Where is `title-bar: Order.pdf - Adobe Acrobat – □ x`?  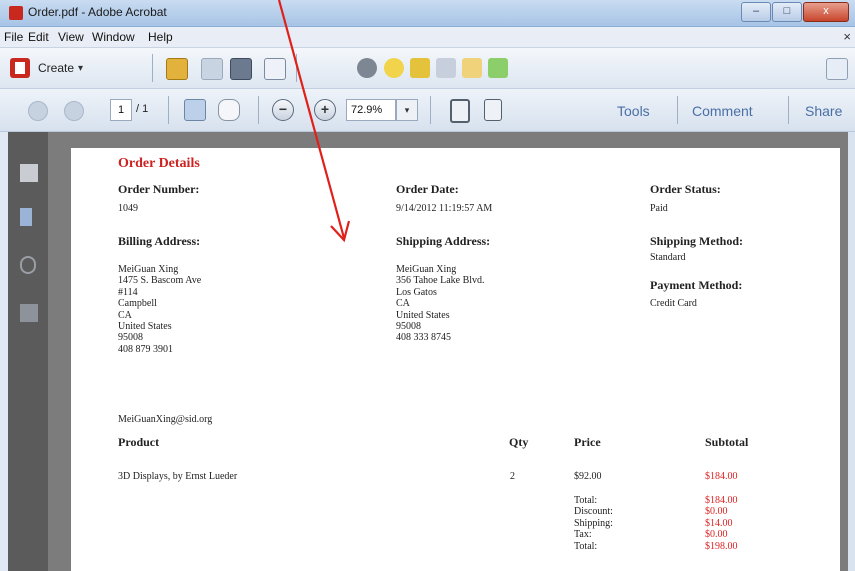
title-bar: Order.pdf - Adobe Acrobat – □ x is located at coordinates (427, 13).